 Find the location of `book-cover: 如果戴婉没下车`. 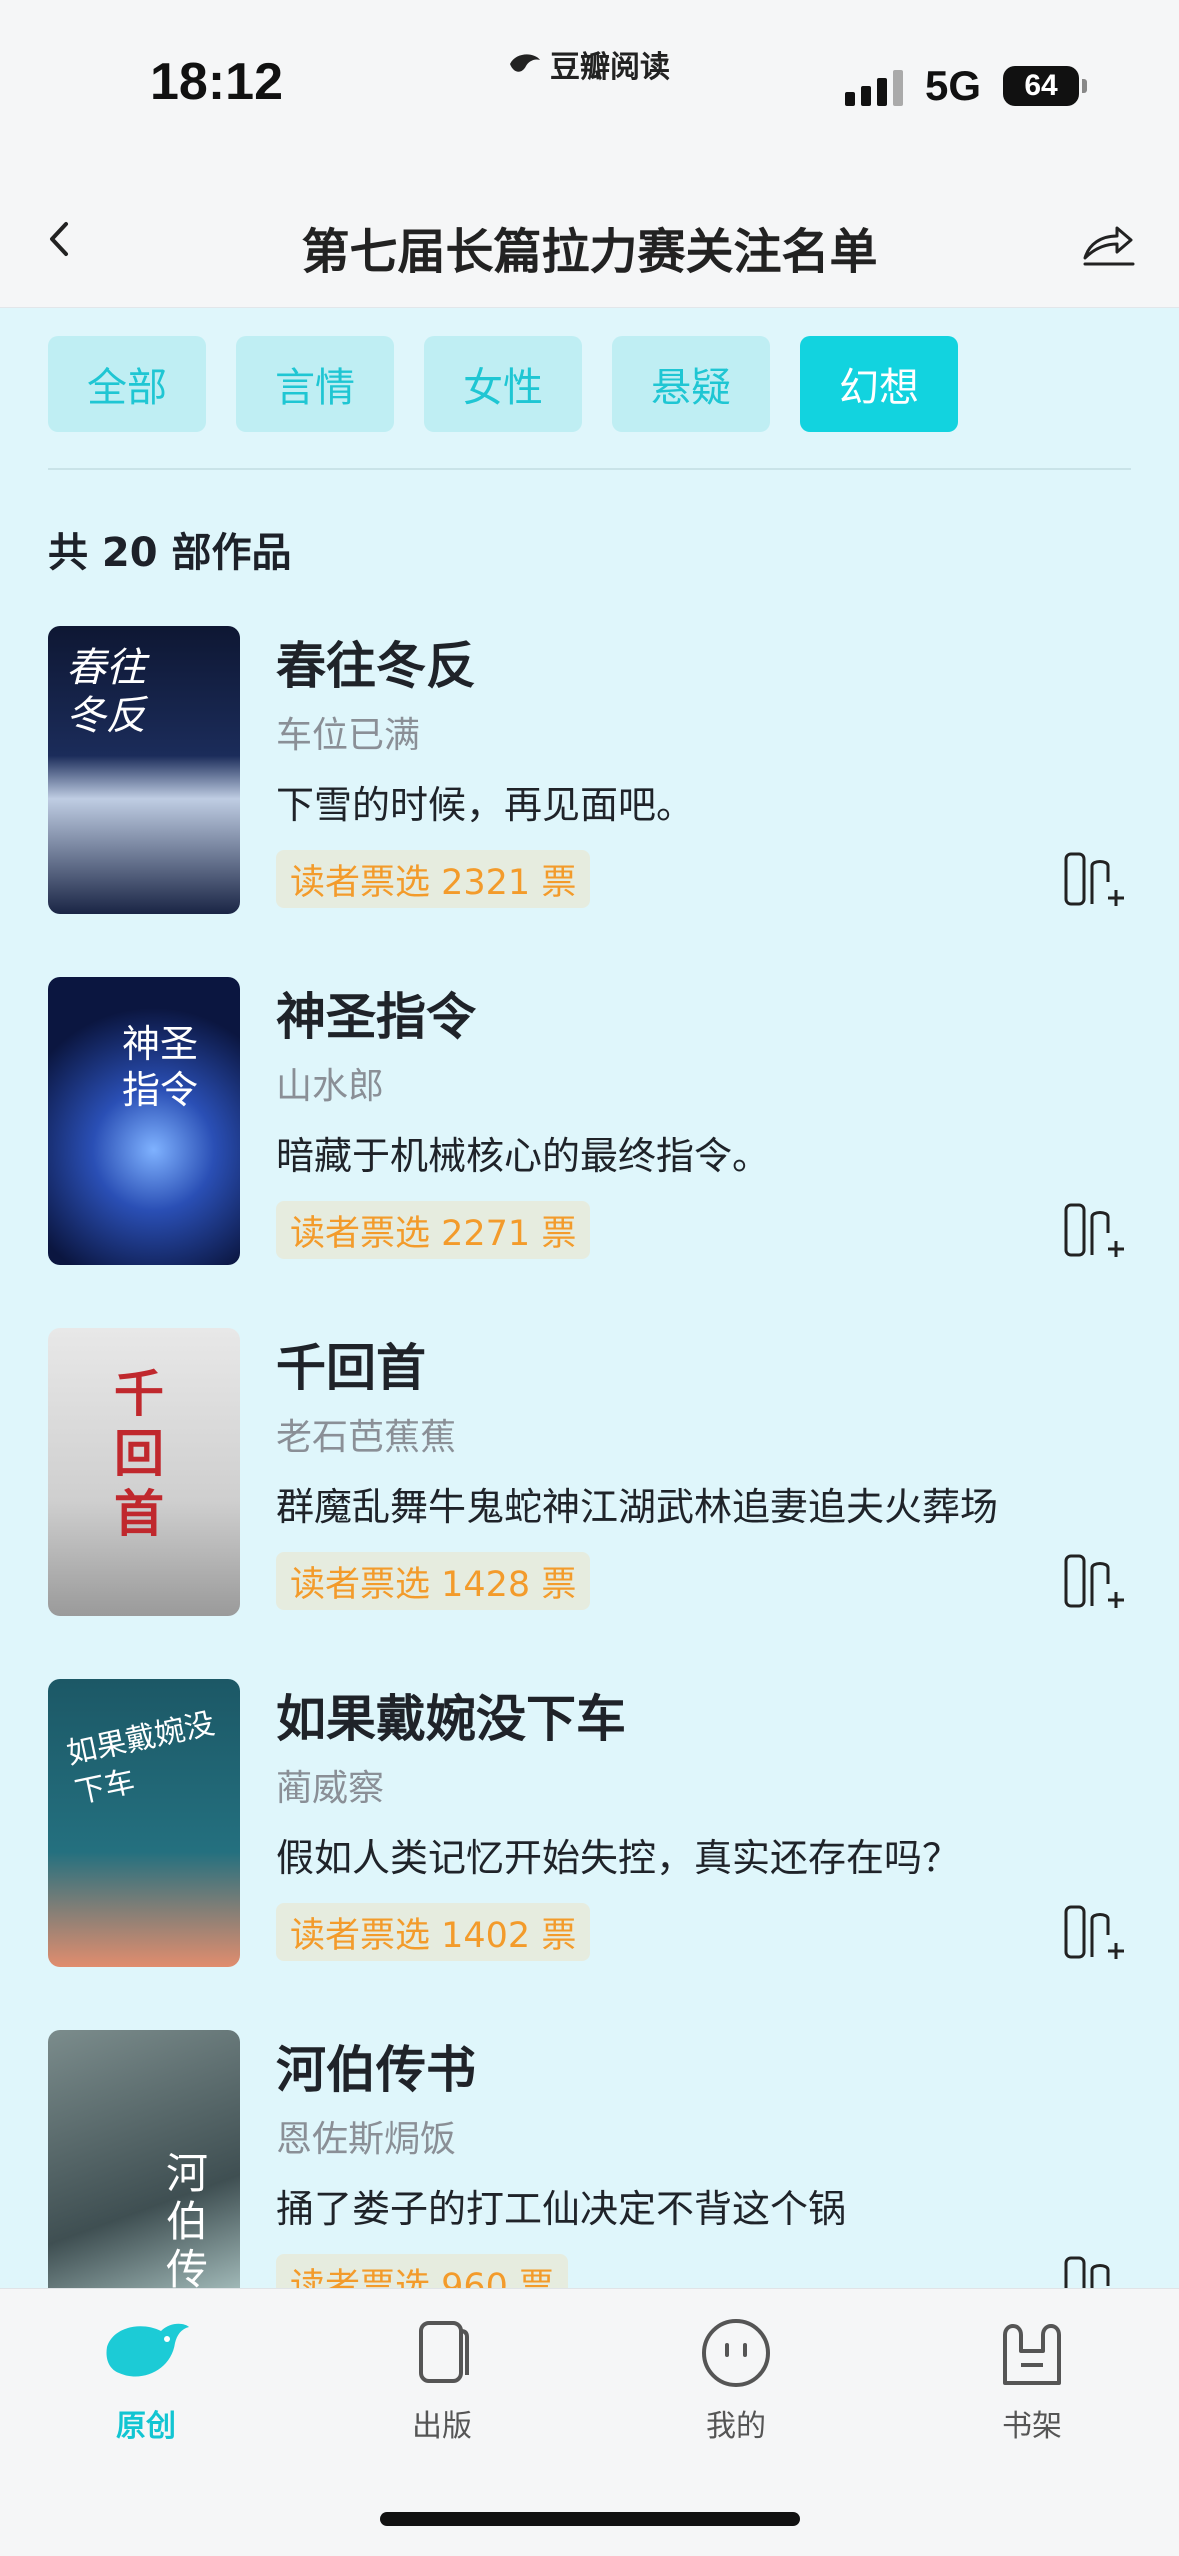

book-cover: 如果戴婉没下车 is located at coordinates (144, 1823).